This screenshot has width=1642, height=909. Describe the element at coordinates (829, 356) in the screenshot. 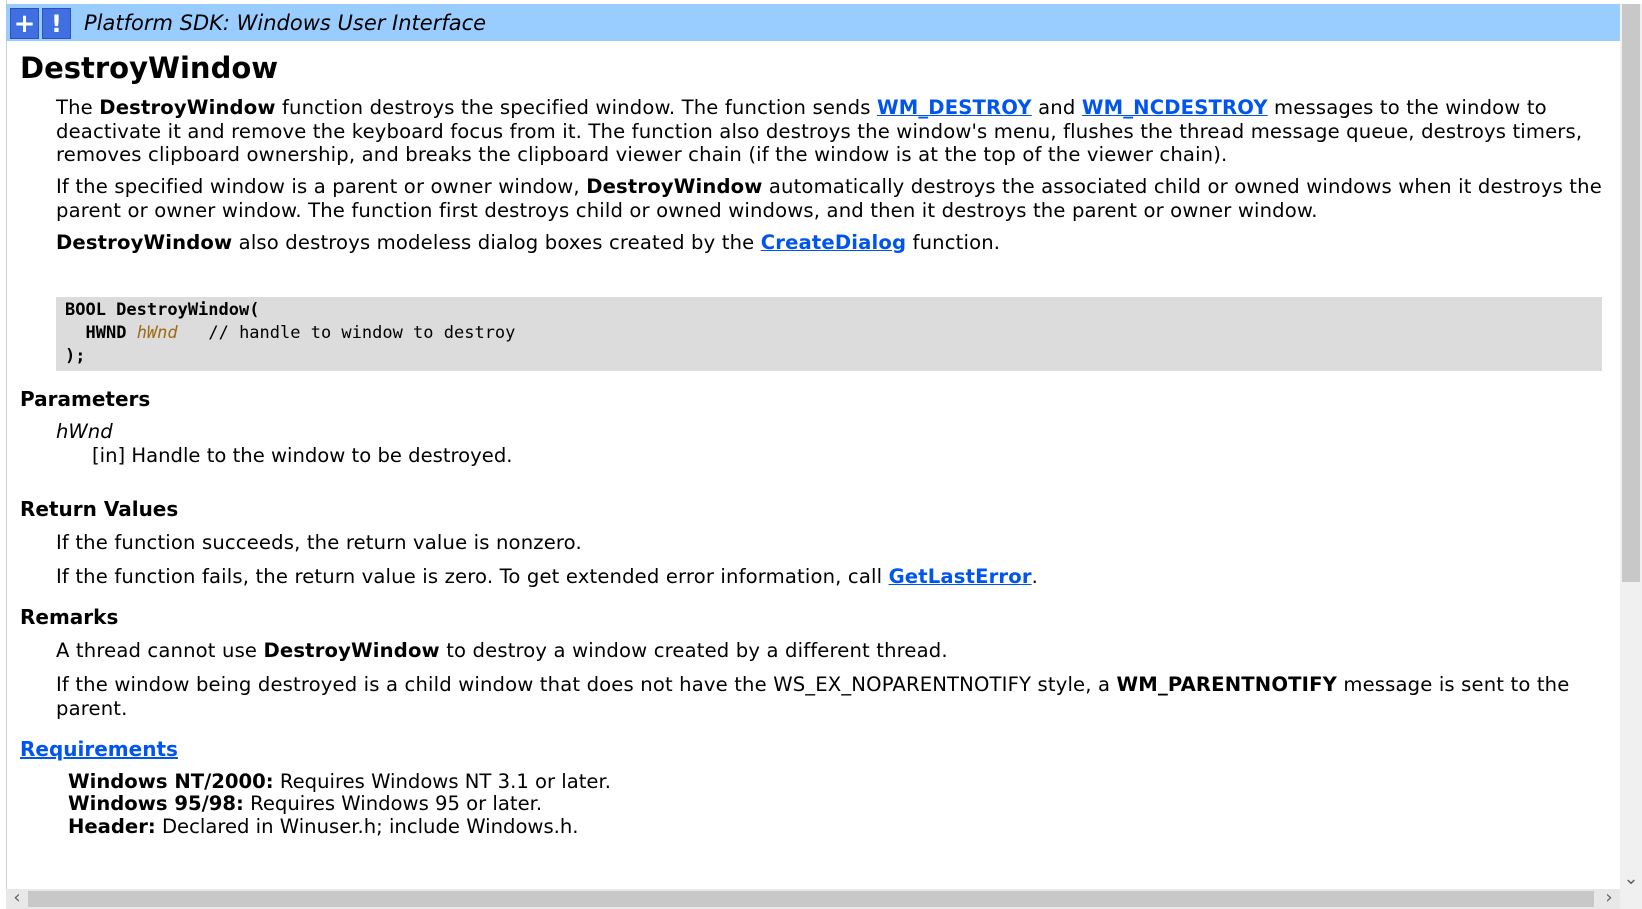

I see `code-line-3: );` at that location.